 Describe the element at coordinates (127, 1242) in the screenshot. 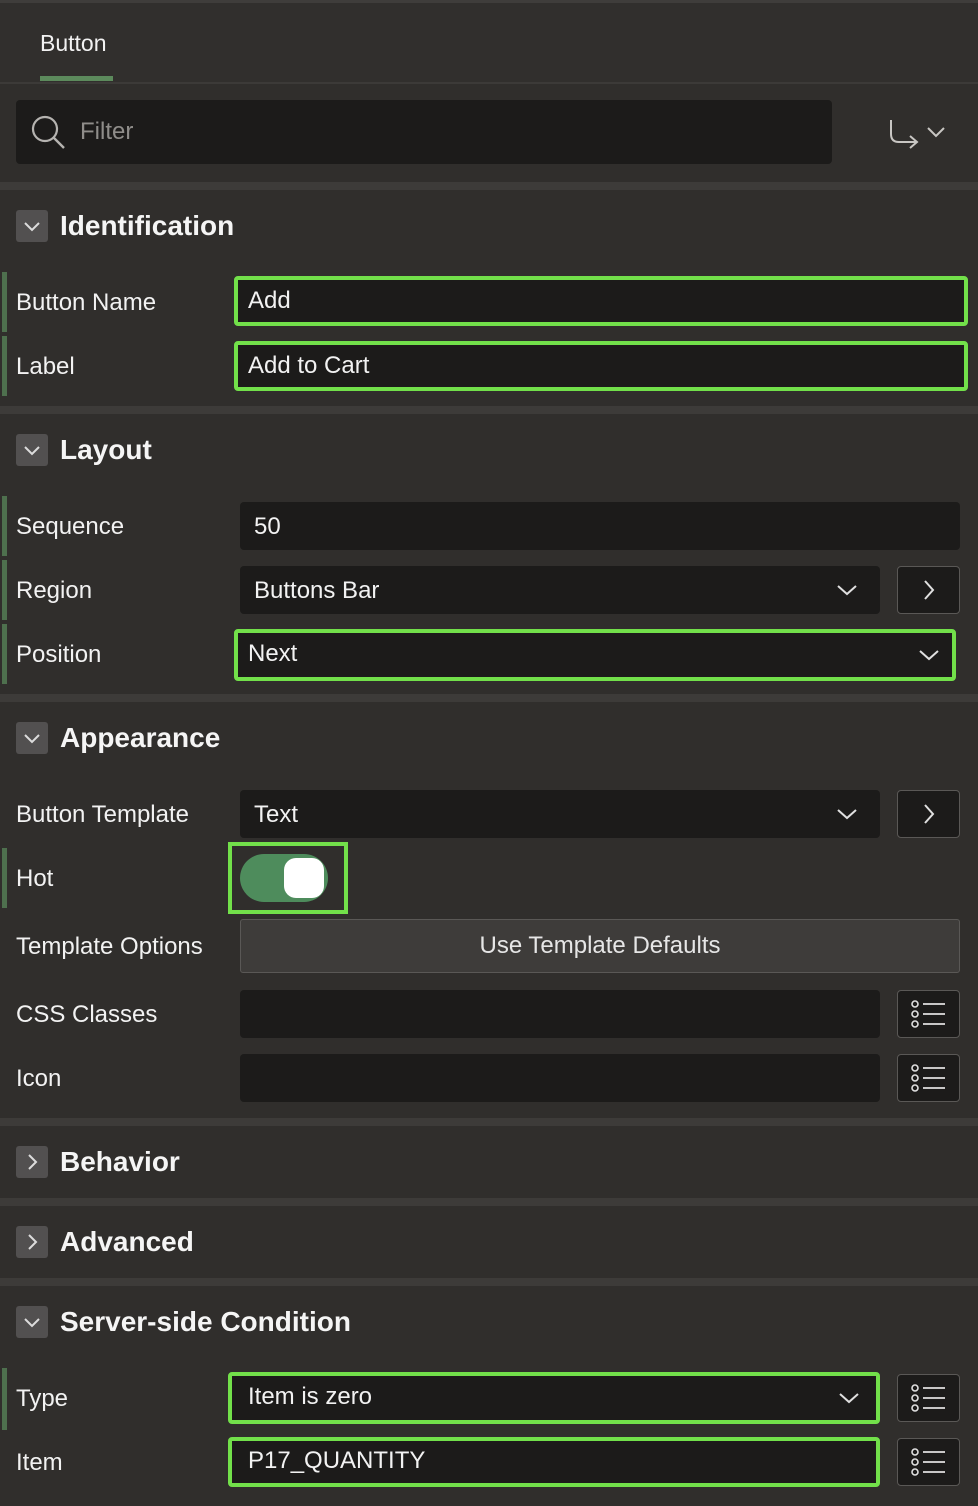

I see `section-title-advanced: Advanced` at that location.